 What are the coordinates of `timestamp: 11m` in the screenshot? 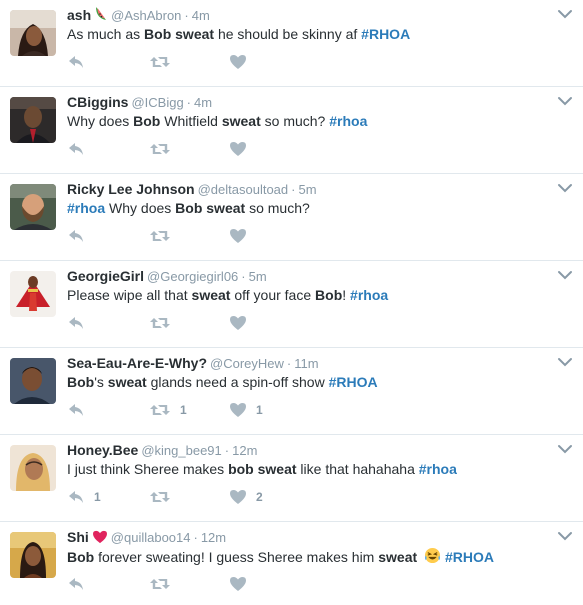 It's located at (306, 363).